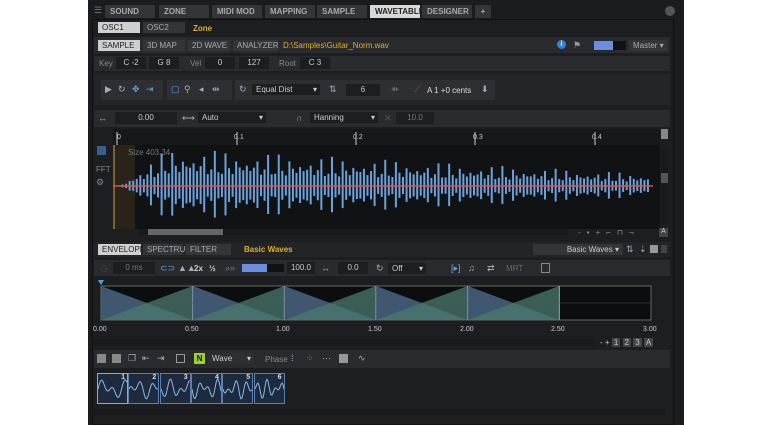 The image size is (770, 425). Describe the element at coordinates (108, 89) in the screenshot. I see `play-icon: ▶` at that location.